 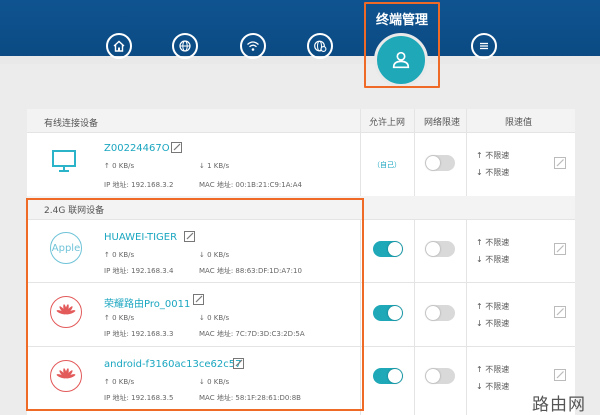 What do you see at coordinates (139, 185) in the screenshot?
I see `ip-address: IP 地址: 192.168.3.2` at bounding box center [139, 185].